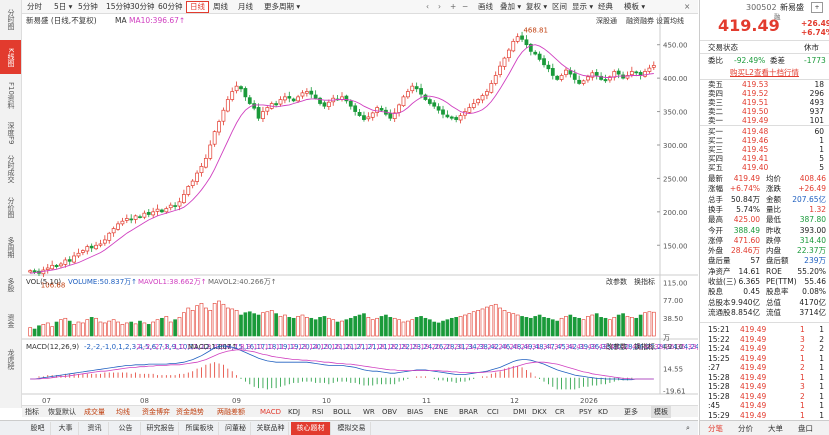 Image resolution: width=829 pixels, height=435 pixels. I want to click on indicator-tab-4: 资金博弈, so click(156, 412).